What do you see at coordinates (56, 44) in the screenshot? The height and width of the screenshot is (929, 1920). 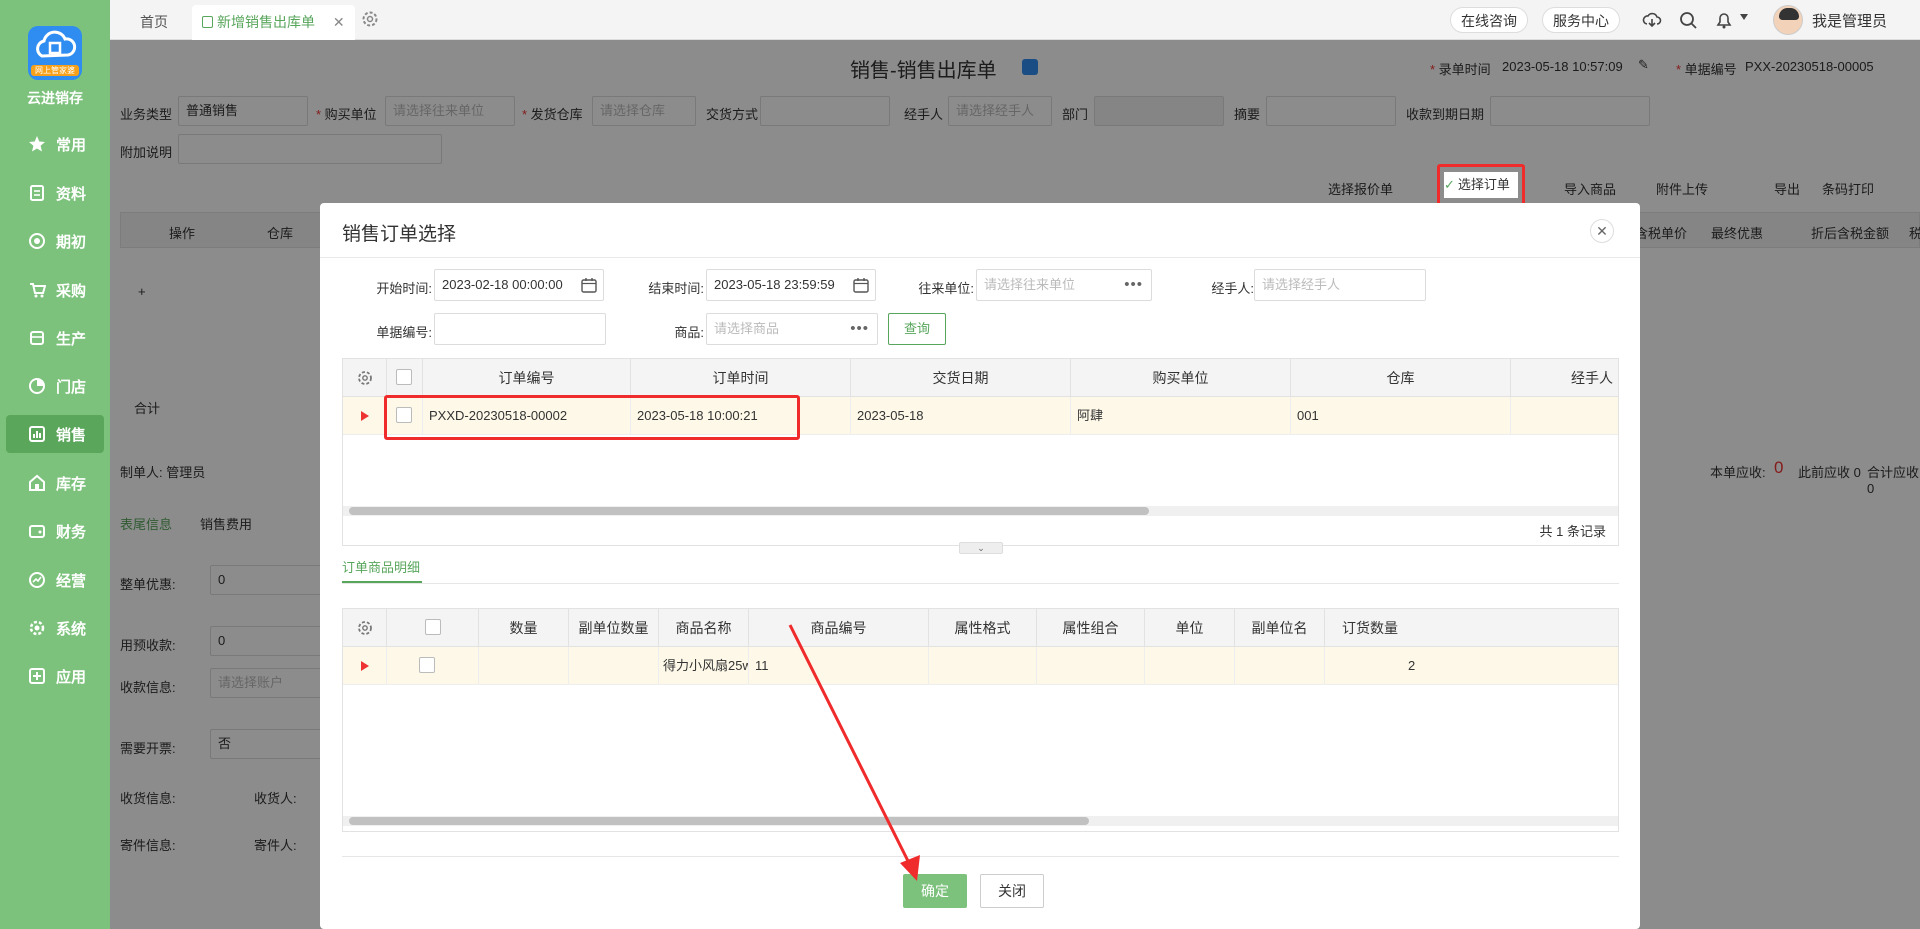 I see `cloud-logo-icon` at bounding box center [56, 44].